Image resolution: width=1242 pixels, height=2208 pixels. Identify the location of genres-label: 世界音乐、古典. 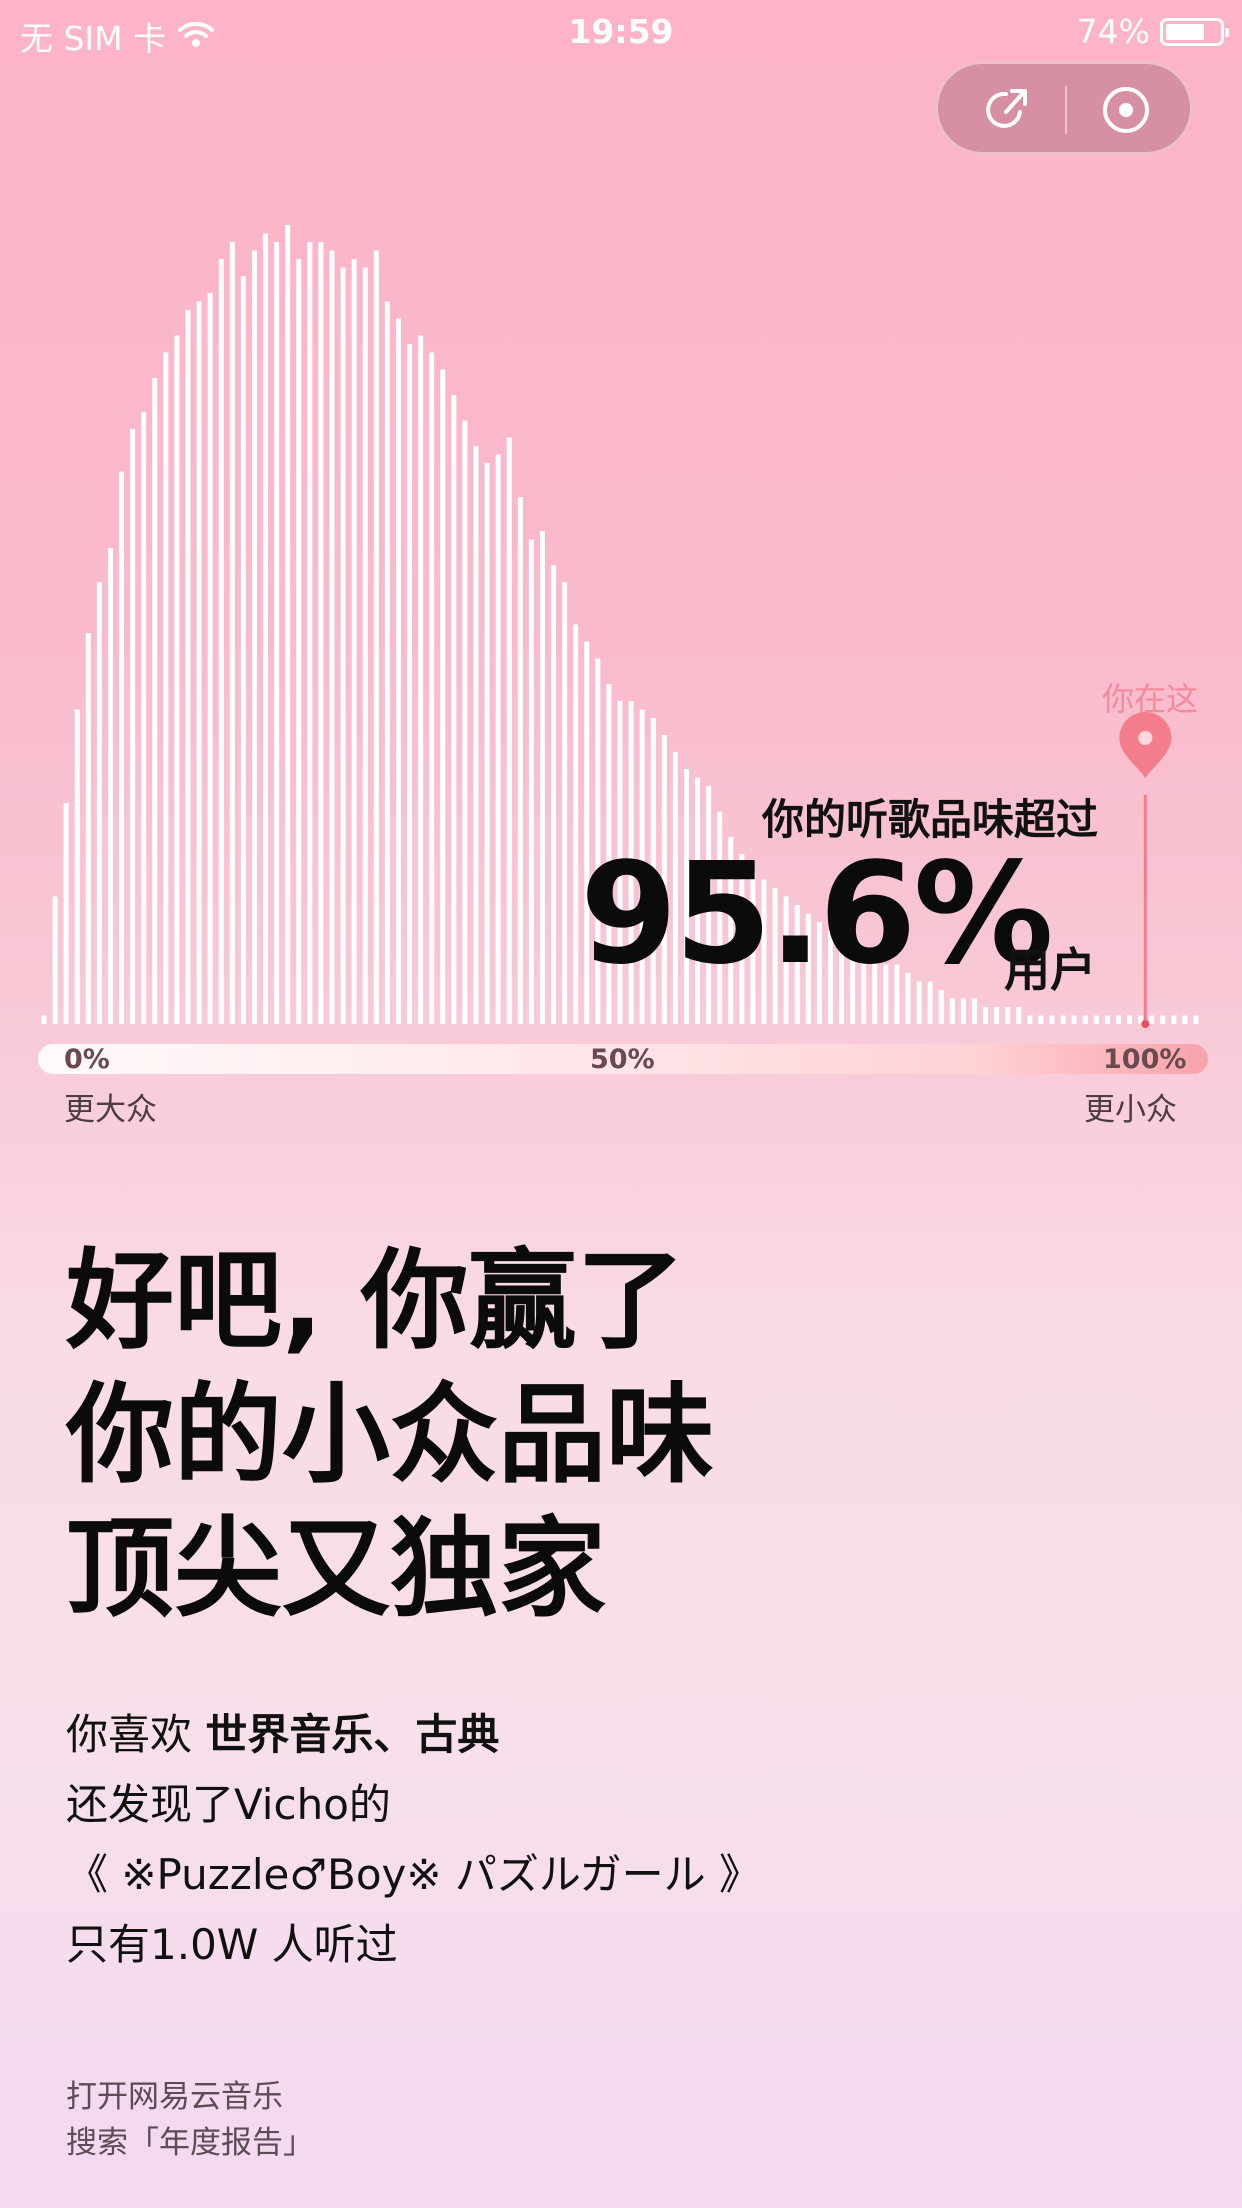
(352, 1734).